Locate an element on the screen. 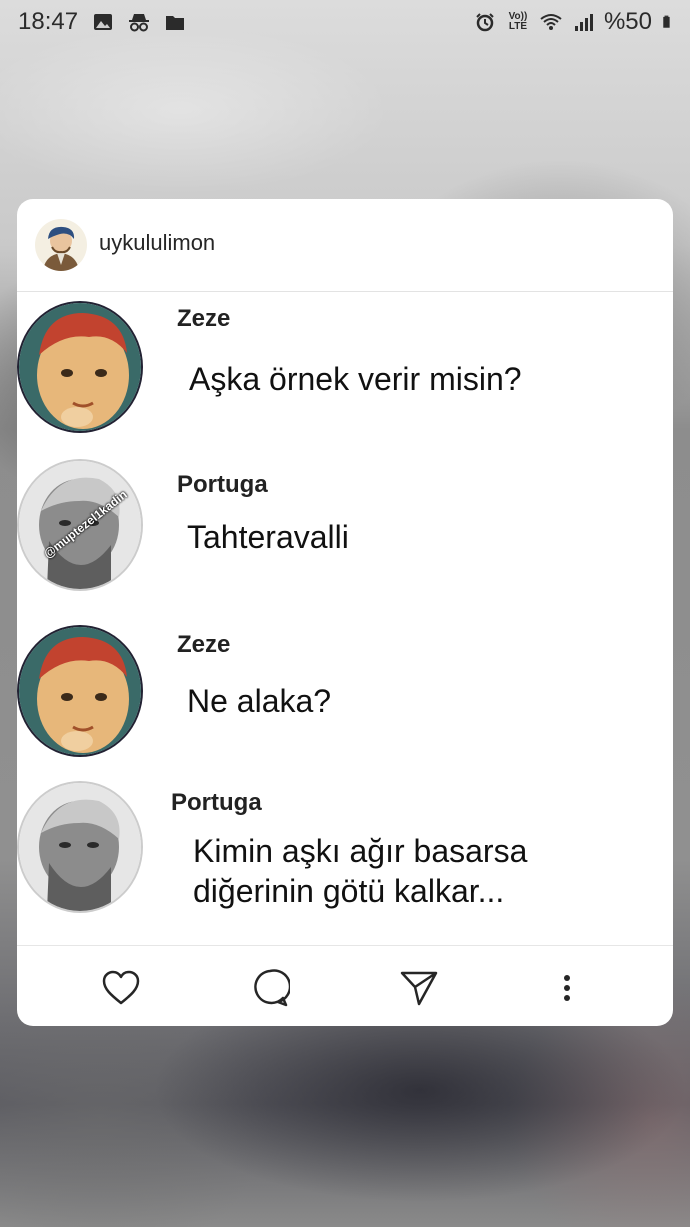 This screenshot has width=690, height=1227. heart-icon is located at coordinates (121, 987).